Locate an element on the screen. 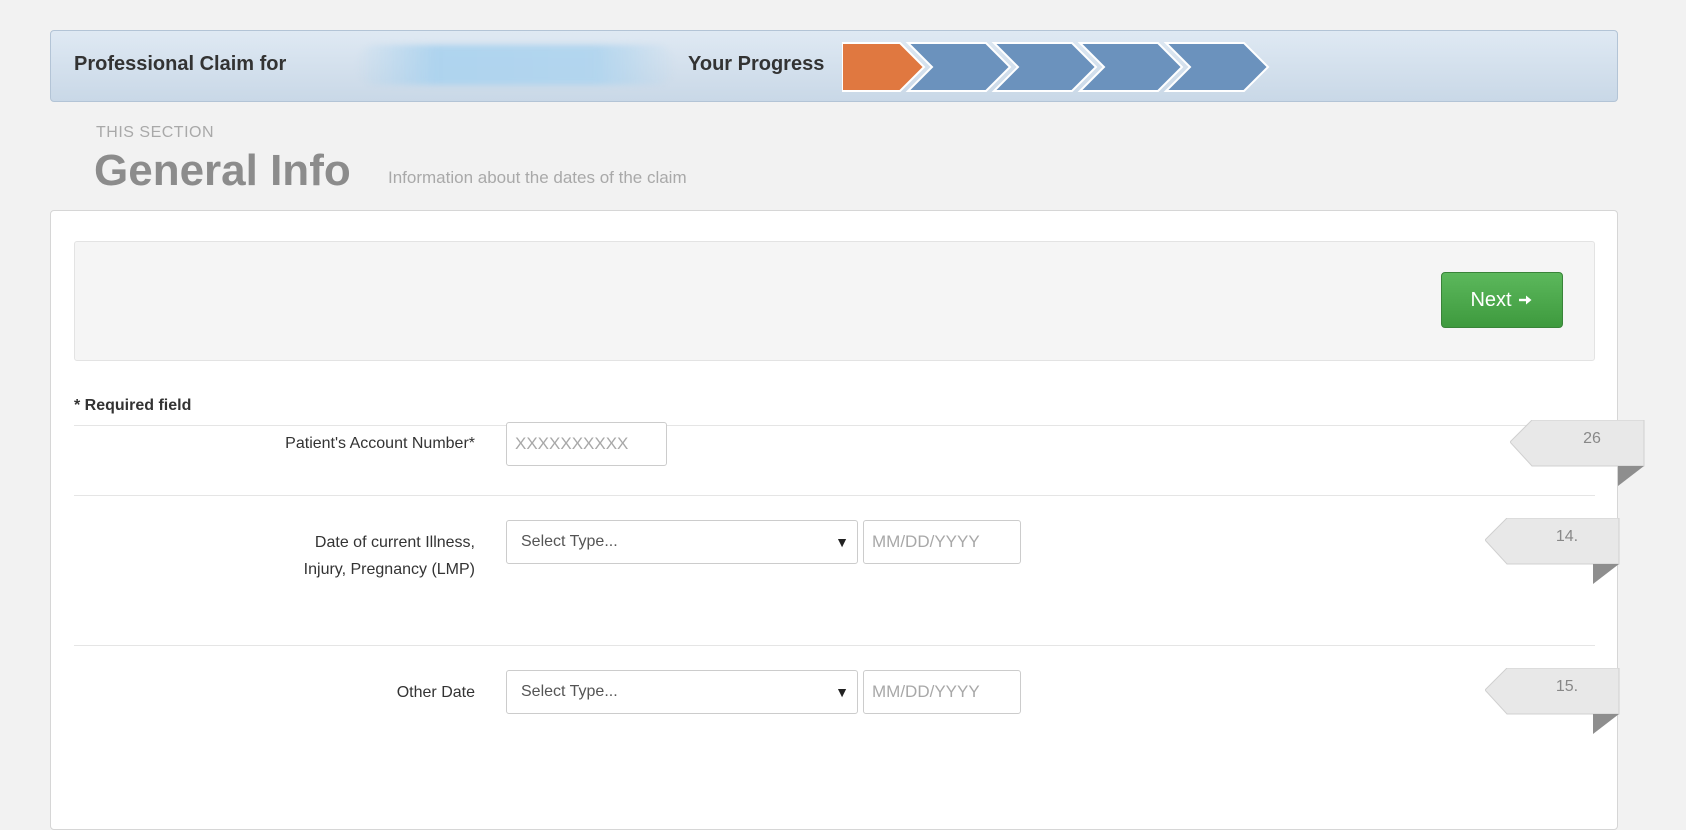 Image resolution: width=1686 pixels, height=830 pixels. section-eyebrow: THIS SECTION is located at coordinates (155, 132).